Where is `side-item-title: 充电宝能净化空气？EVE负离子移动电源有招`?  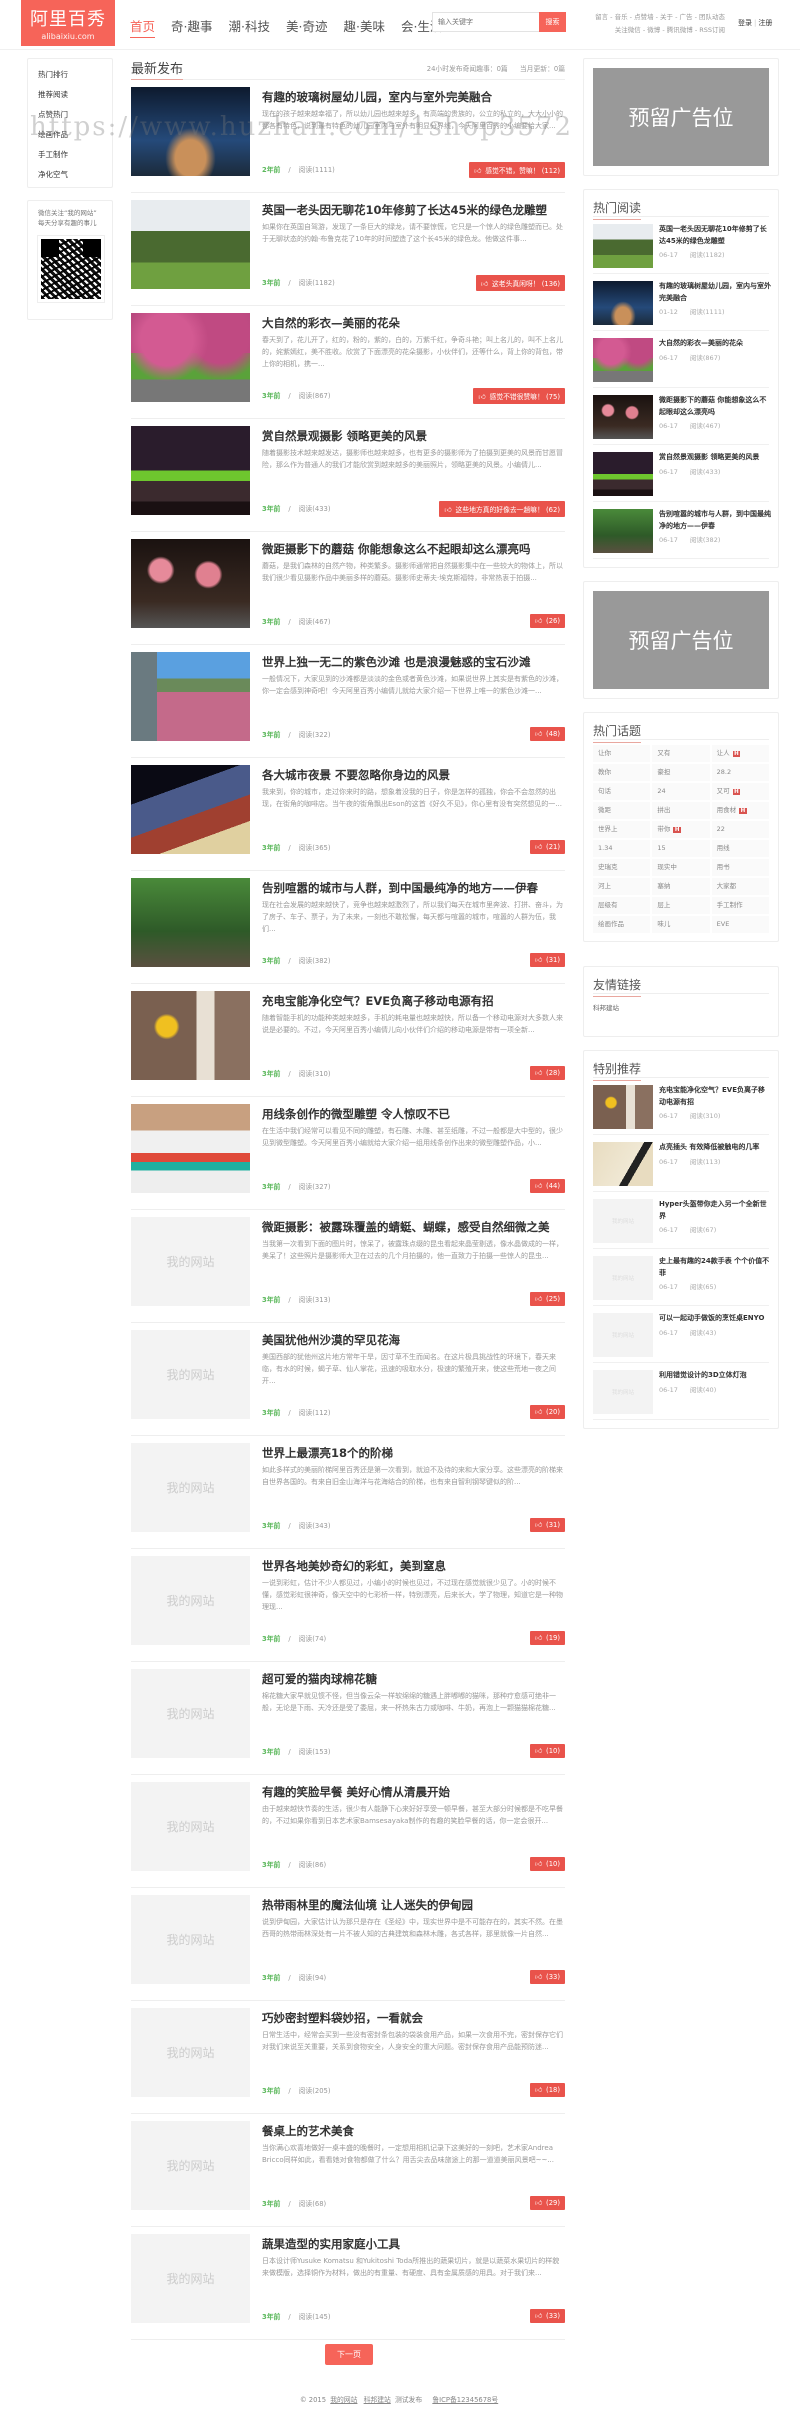
side-item-title: 充电宝能净化空气？EVE负离子移动电源有招 is located at coordinates (712, 1096).